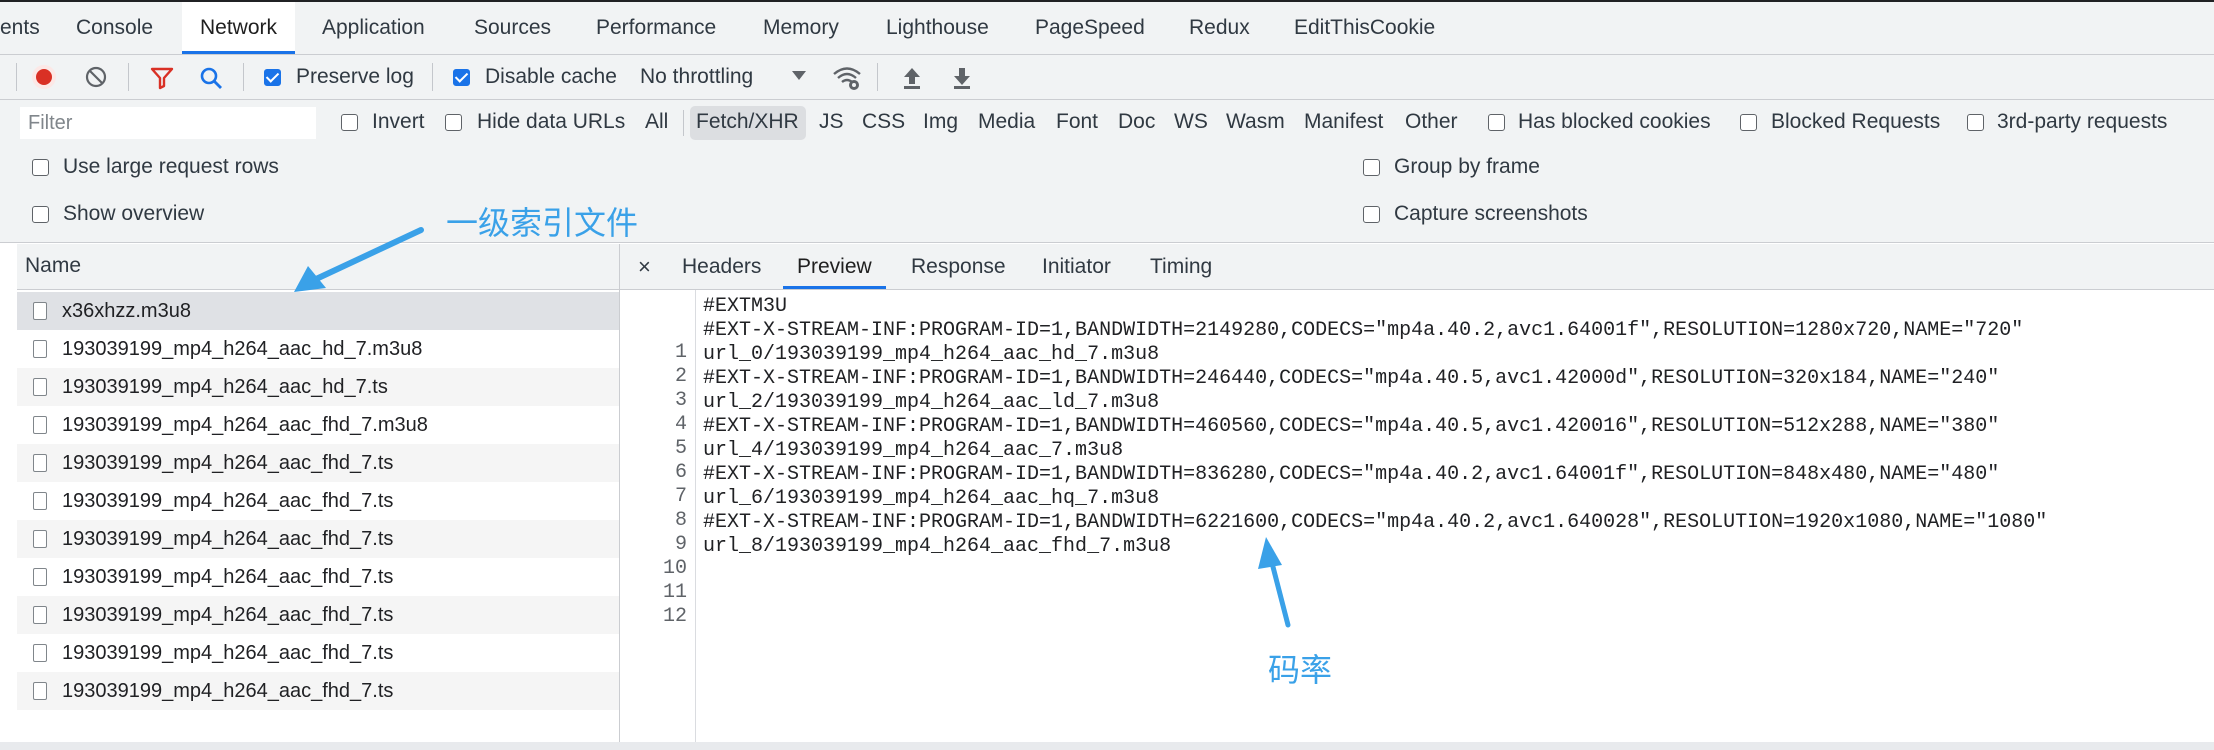 The image size is (2214, 750). I want to click on tab-network: Network, so click(239, 28).